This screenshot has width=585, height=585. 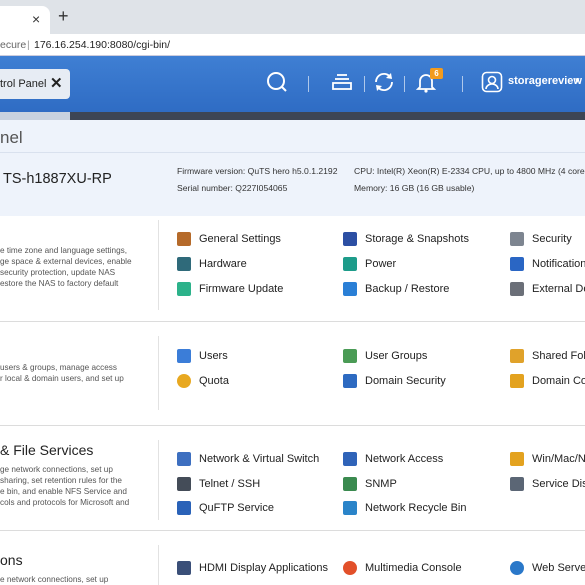 I want to click on firmware-version: Firmware version: QuTS hero h5.0.1.2192, so click(x=257, y=171).